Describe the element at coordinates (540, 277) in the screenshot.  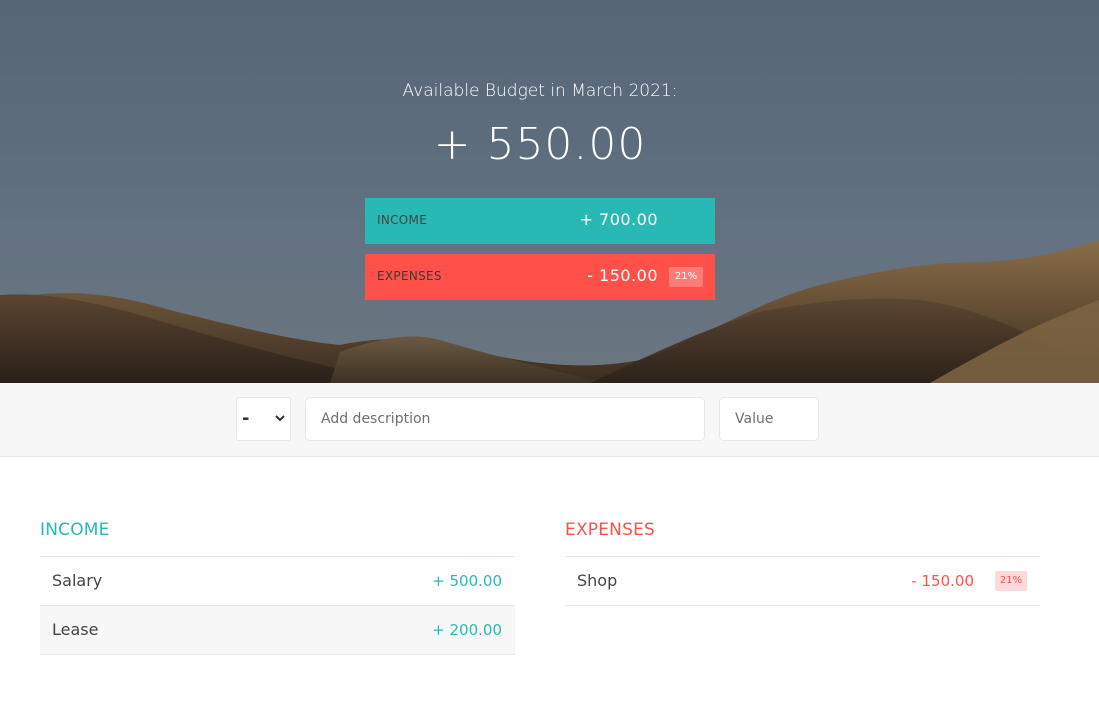
I see `expenses-summary: EXPENSES - 150.00 21%` at that location.